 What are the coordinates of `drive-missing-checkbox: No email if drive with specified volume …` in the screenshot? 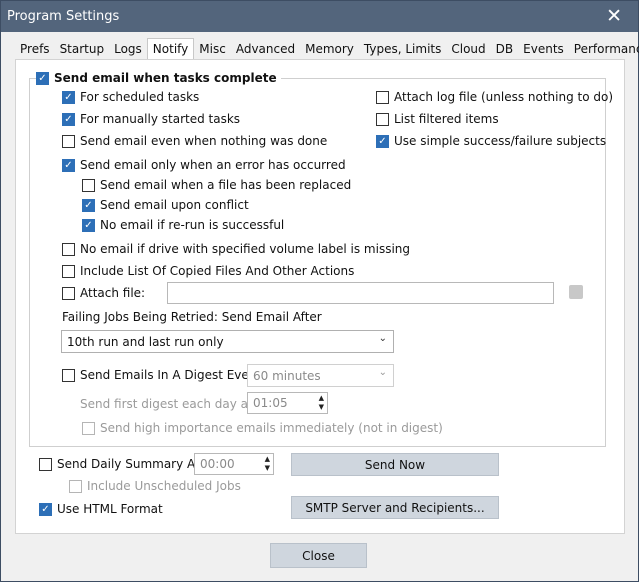 It's located at (236, 249).